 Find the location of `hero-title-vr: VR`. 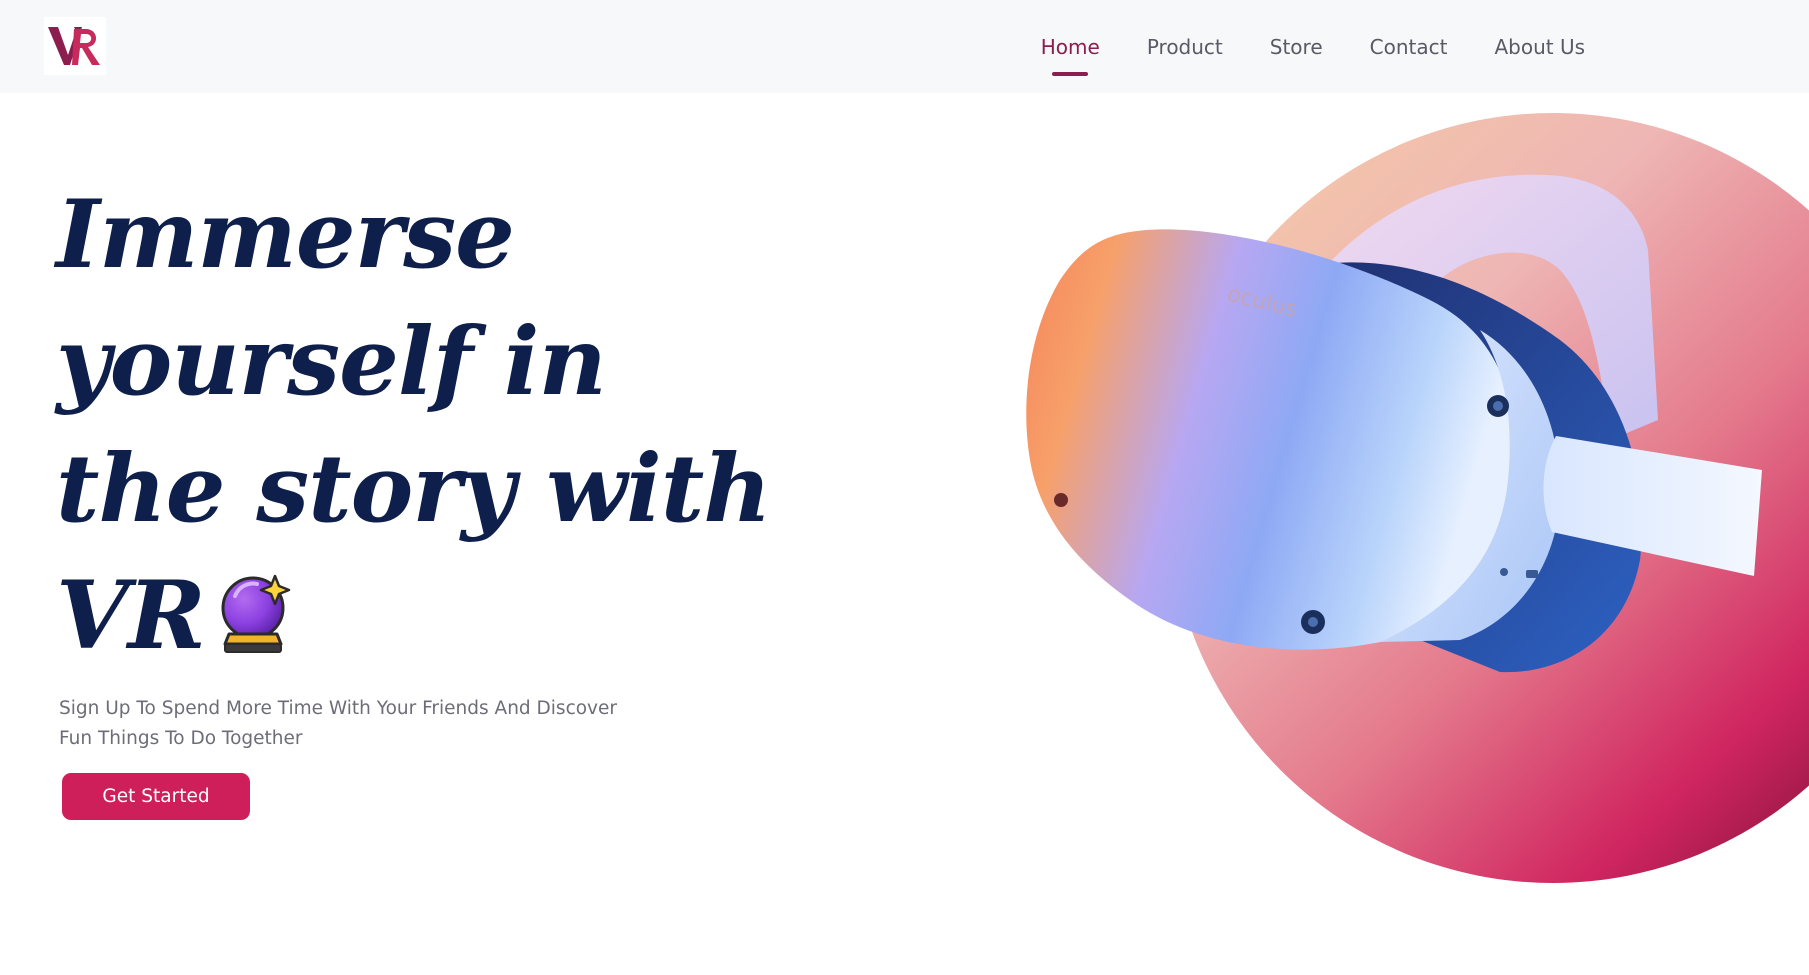

hero-title-vr: VR is located at coordinates (131, 616).